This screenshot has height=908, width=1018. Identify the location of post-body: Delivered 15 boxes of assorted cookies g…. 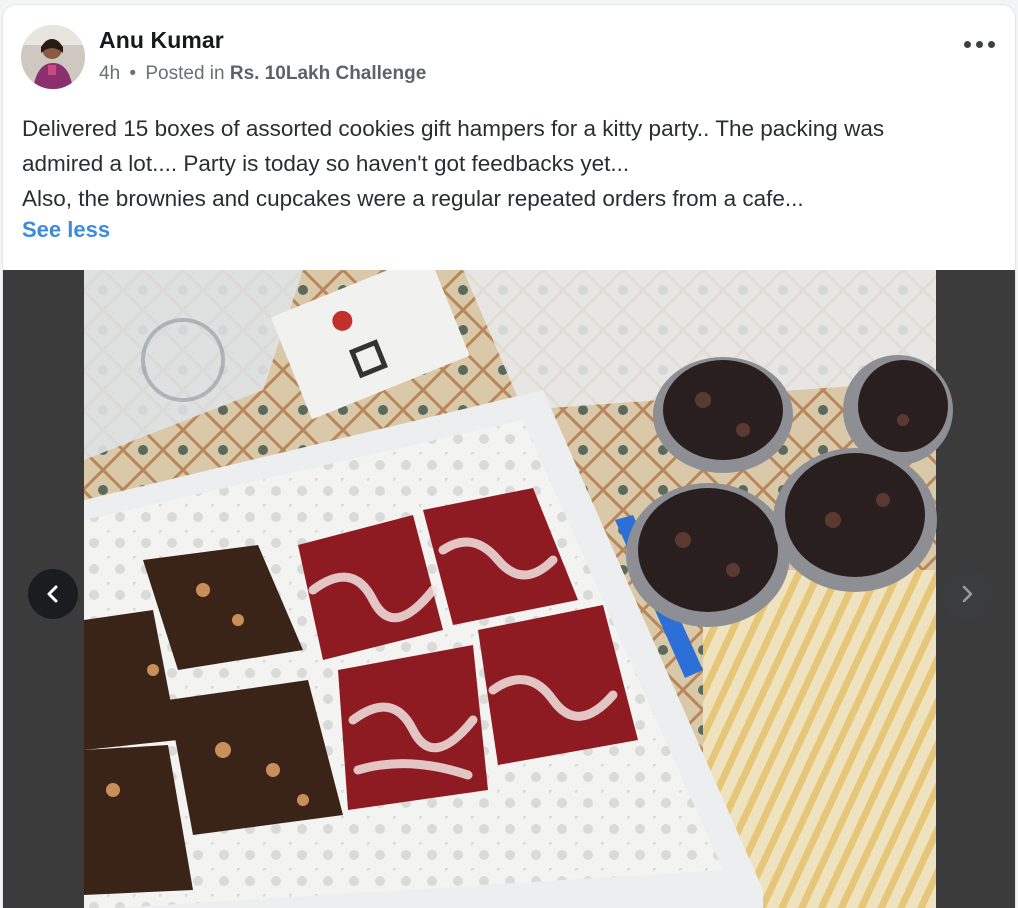
(512, 163).